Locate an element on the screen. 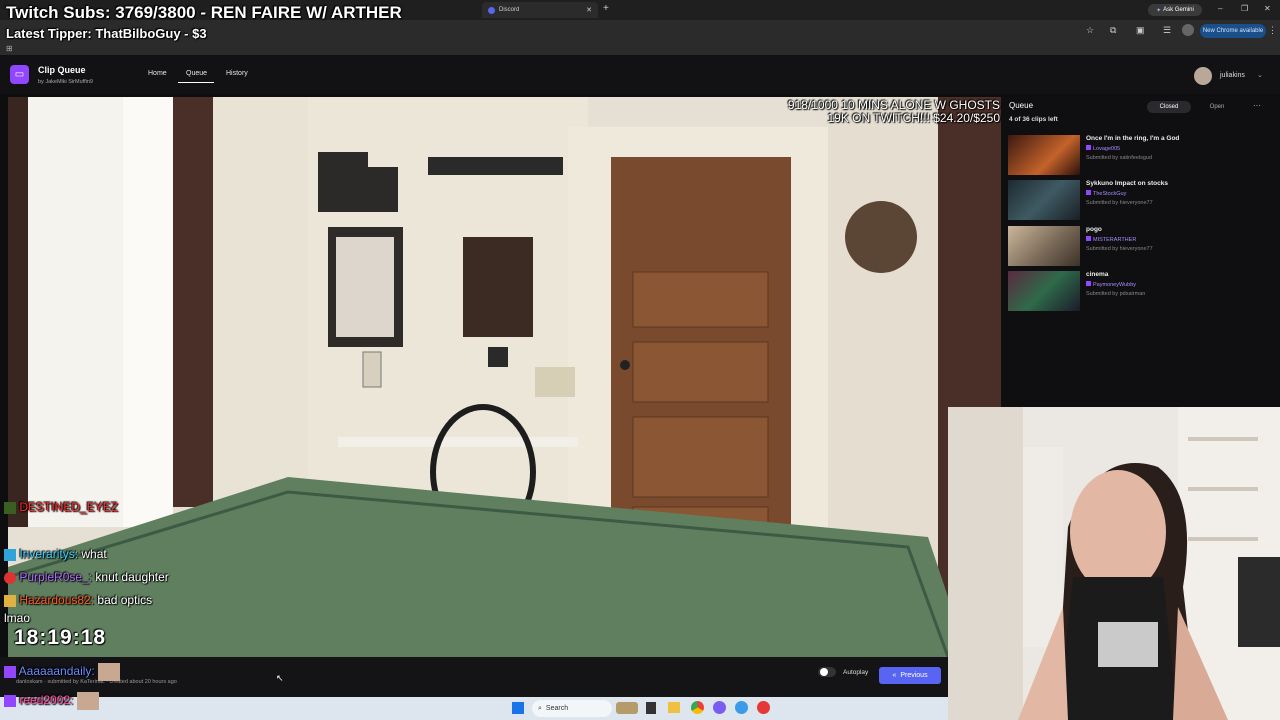 The image size is (1280, 720). widget-icon is located at coordinates (627, 708).